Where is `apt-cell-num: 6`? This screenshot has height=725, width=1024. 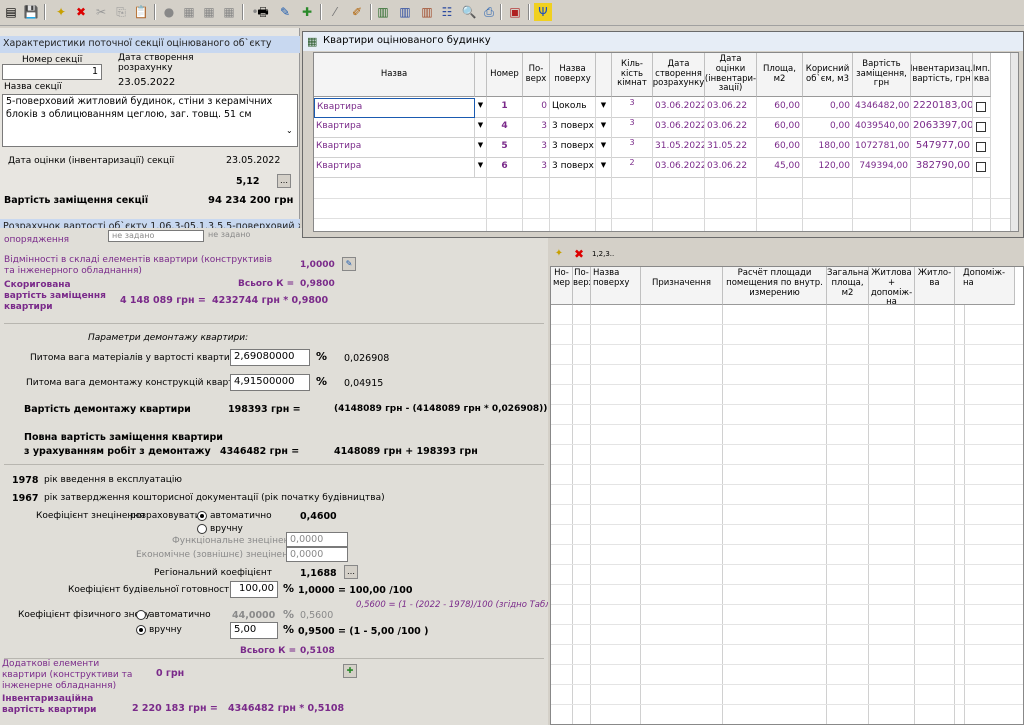 apt-cell-num: 6 is located at coordinates (505, 168).